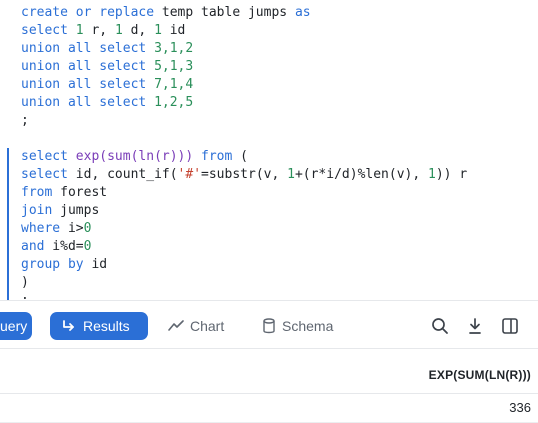  I want to click on schema-tab-label: Schema, so click(308, 326).